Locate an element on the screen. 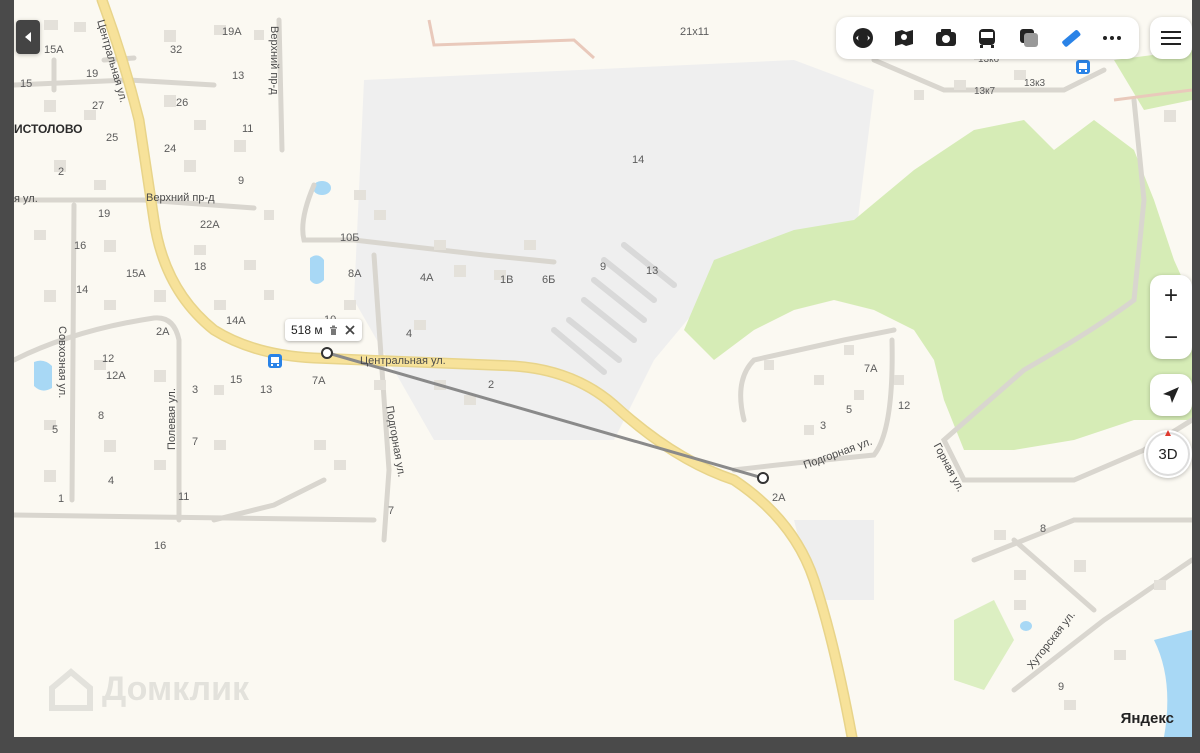 The width and height of the screenshot is (1200, 753). panorama-icon is located at coordinates (904, 38).